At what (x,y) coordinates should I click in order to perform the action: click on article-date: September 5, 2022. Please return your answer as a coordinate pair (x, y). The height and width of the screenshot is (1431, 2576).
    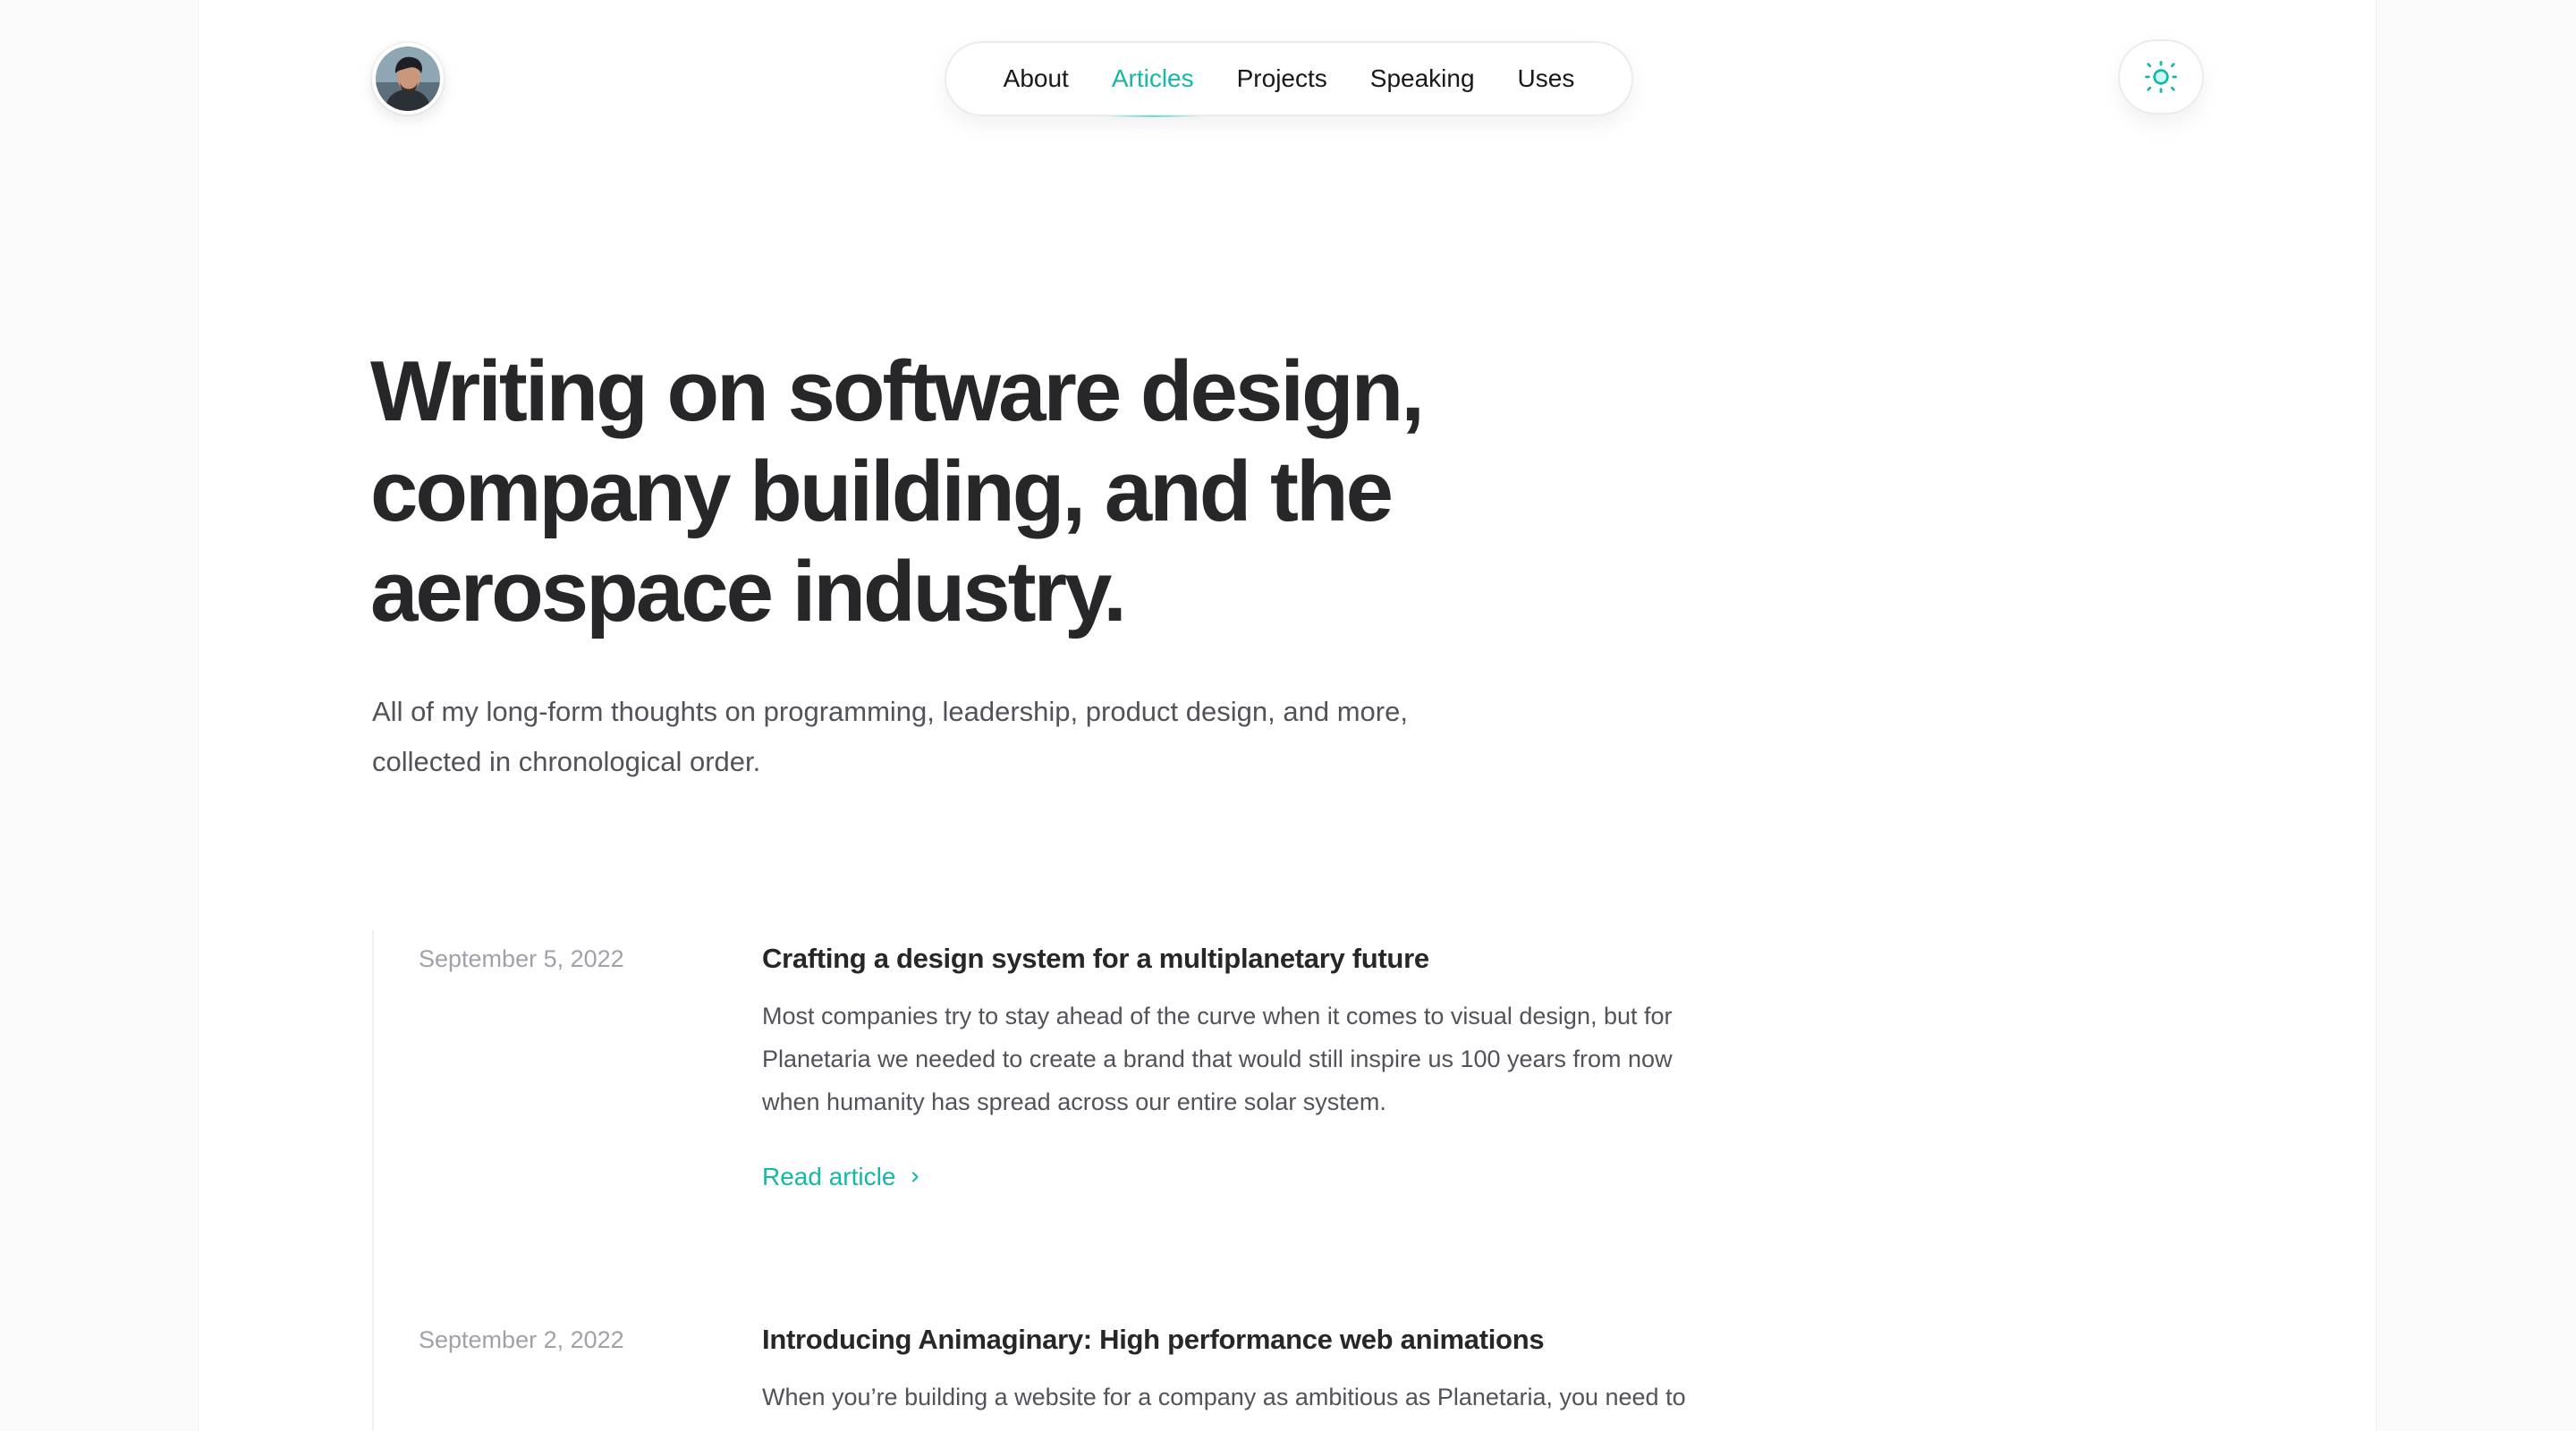
    Looking at the image, I should click on (521, 959).